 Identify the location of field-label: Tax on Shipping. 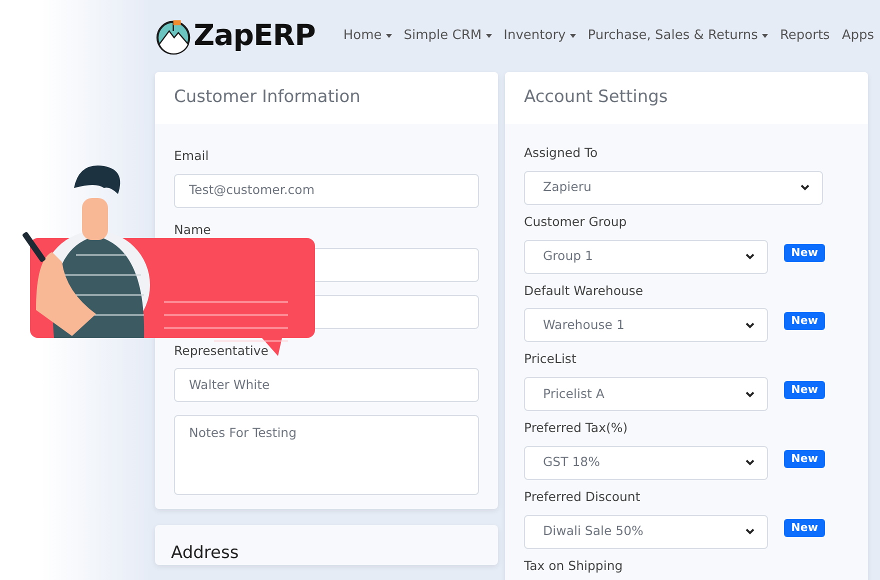
(573, 565).